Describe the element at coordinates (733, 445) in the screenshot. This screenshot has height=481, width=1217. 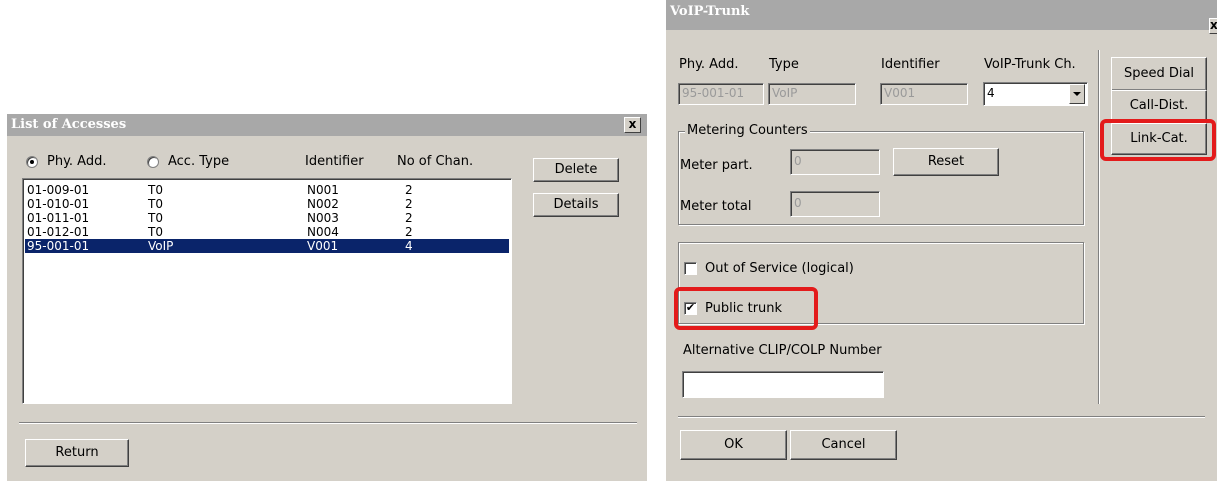
I see `ok-button: OK` at that location.